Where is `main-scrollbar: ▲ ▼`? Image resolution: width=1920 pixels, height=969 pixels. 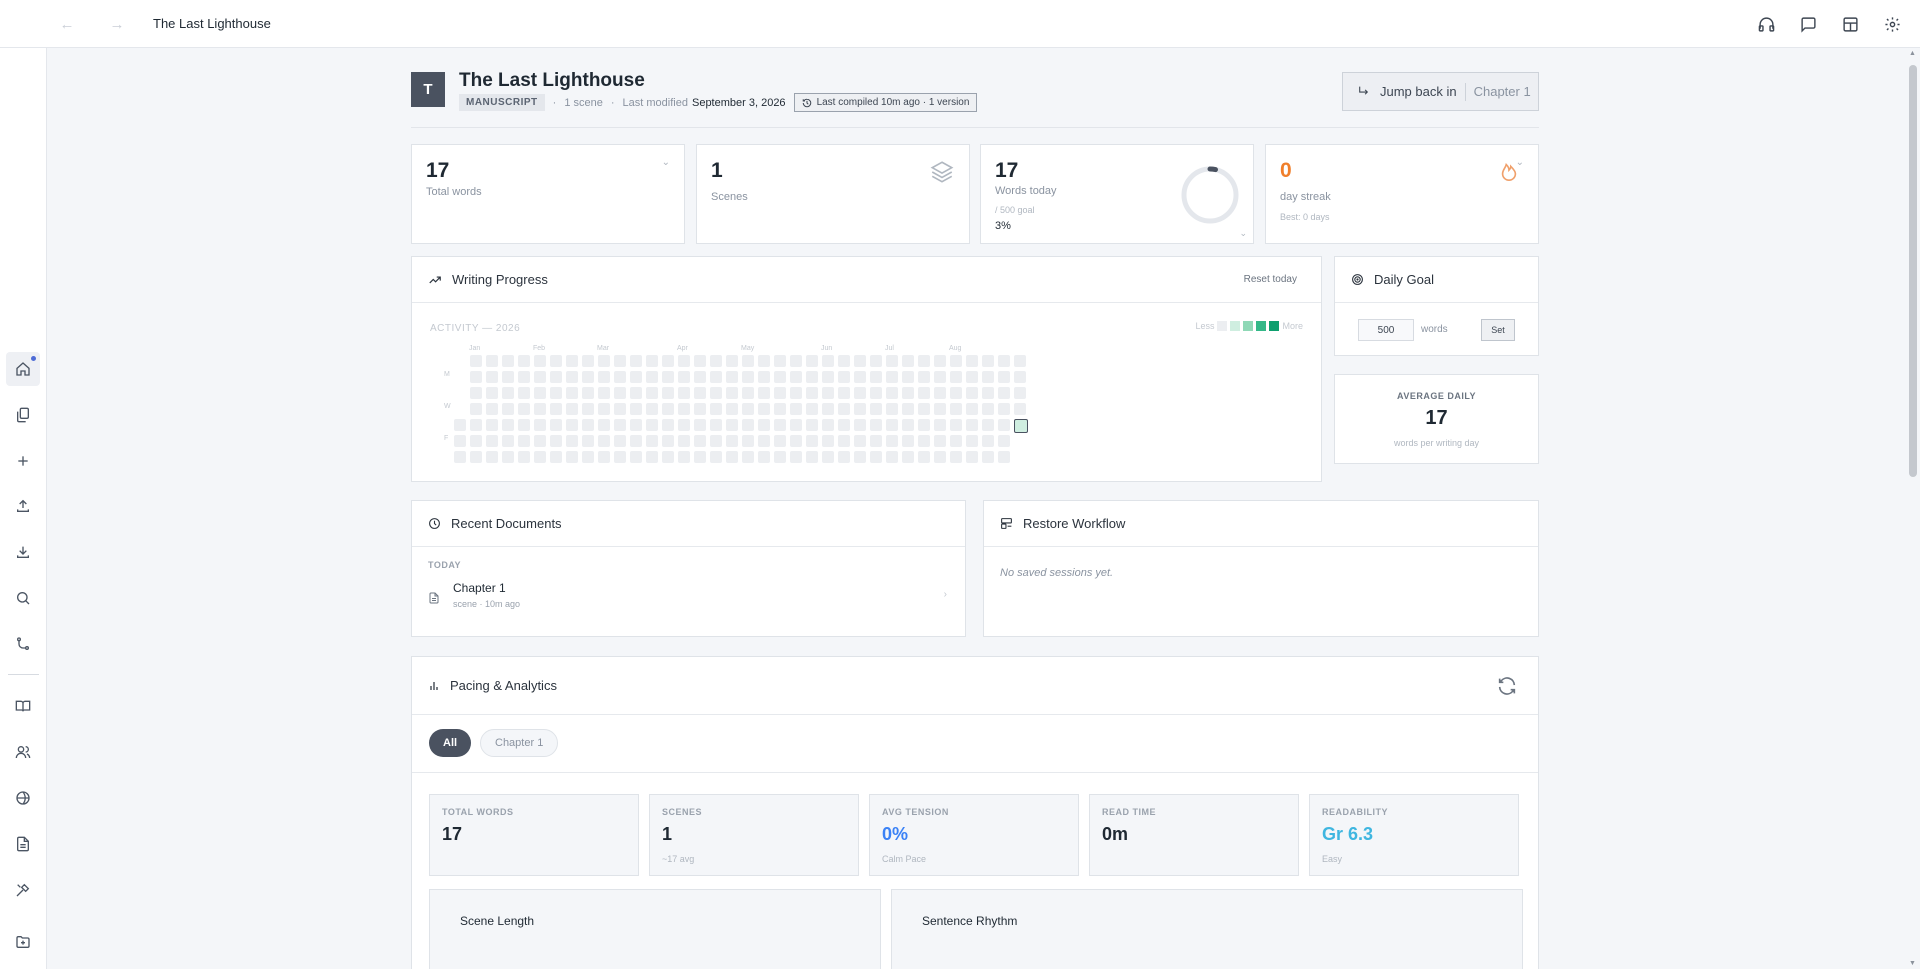
main-scrollbar: ▲ ▼ is located at coordinates (1913, 508).